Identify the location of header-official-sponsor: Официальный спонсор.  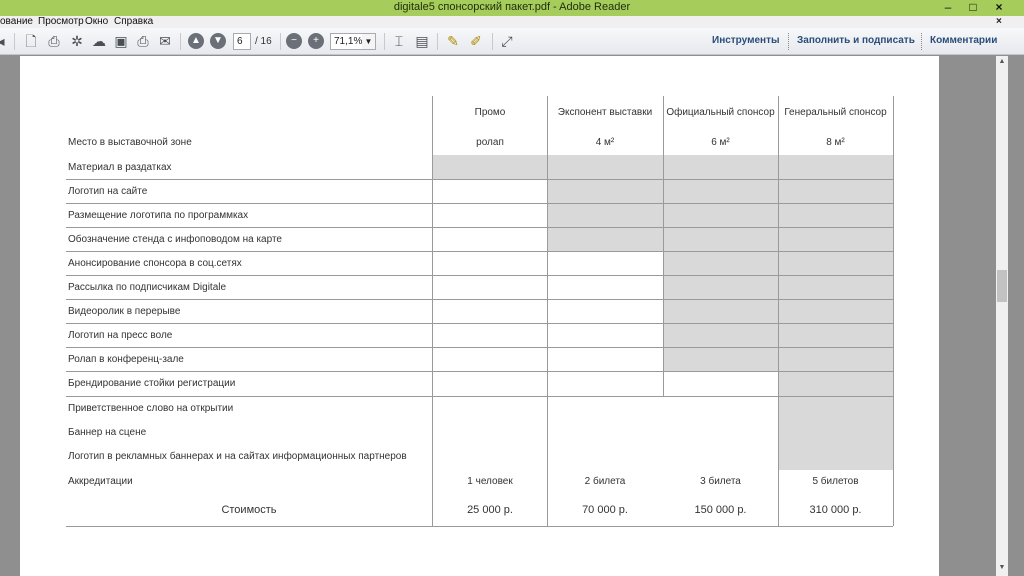
(720, 112).